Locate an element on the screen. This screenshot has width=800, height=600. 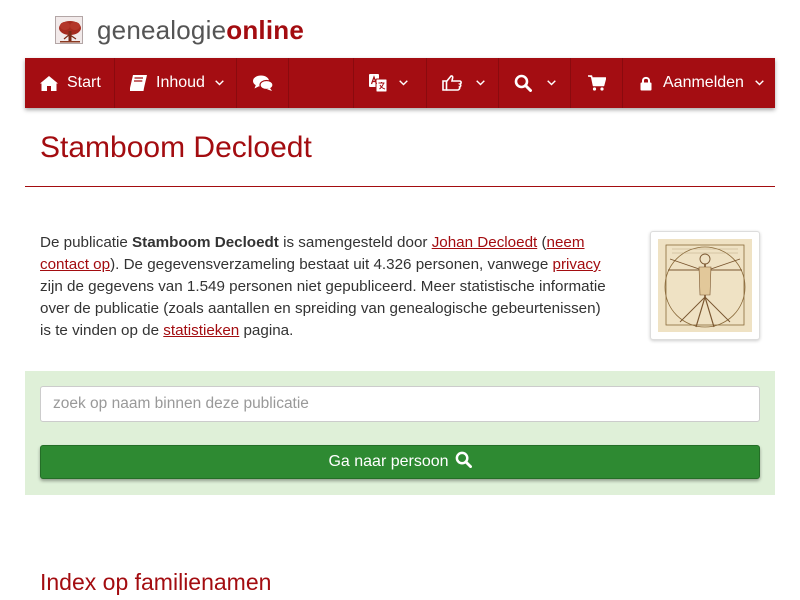
nav-start: Start is located at coordinates (70, 83).